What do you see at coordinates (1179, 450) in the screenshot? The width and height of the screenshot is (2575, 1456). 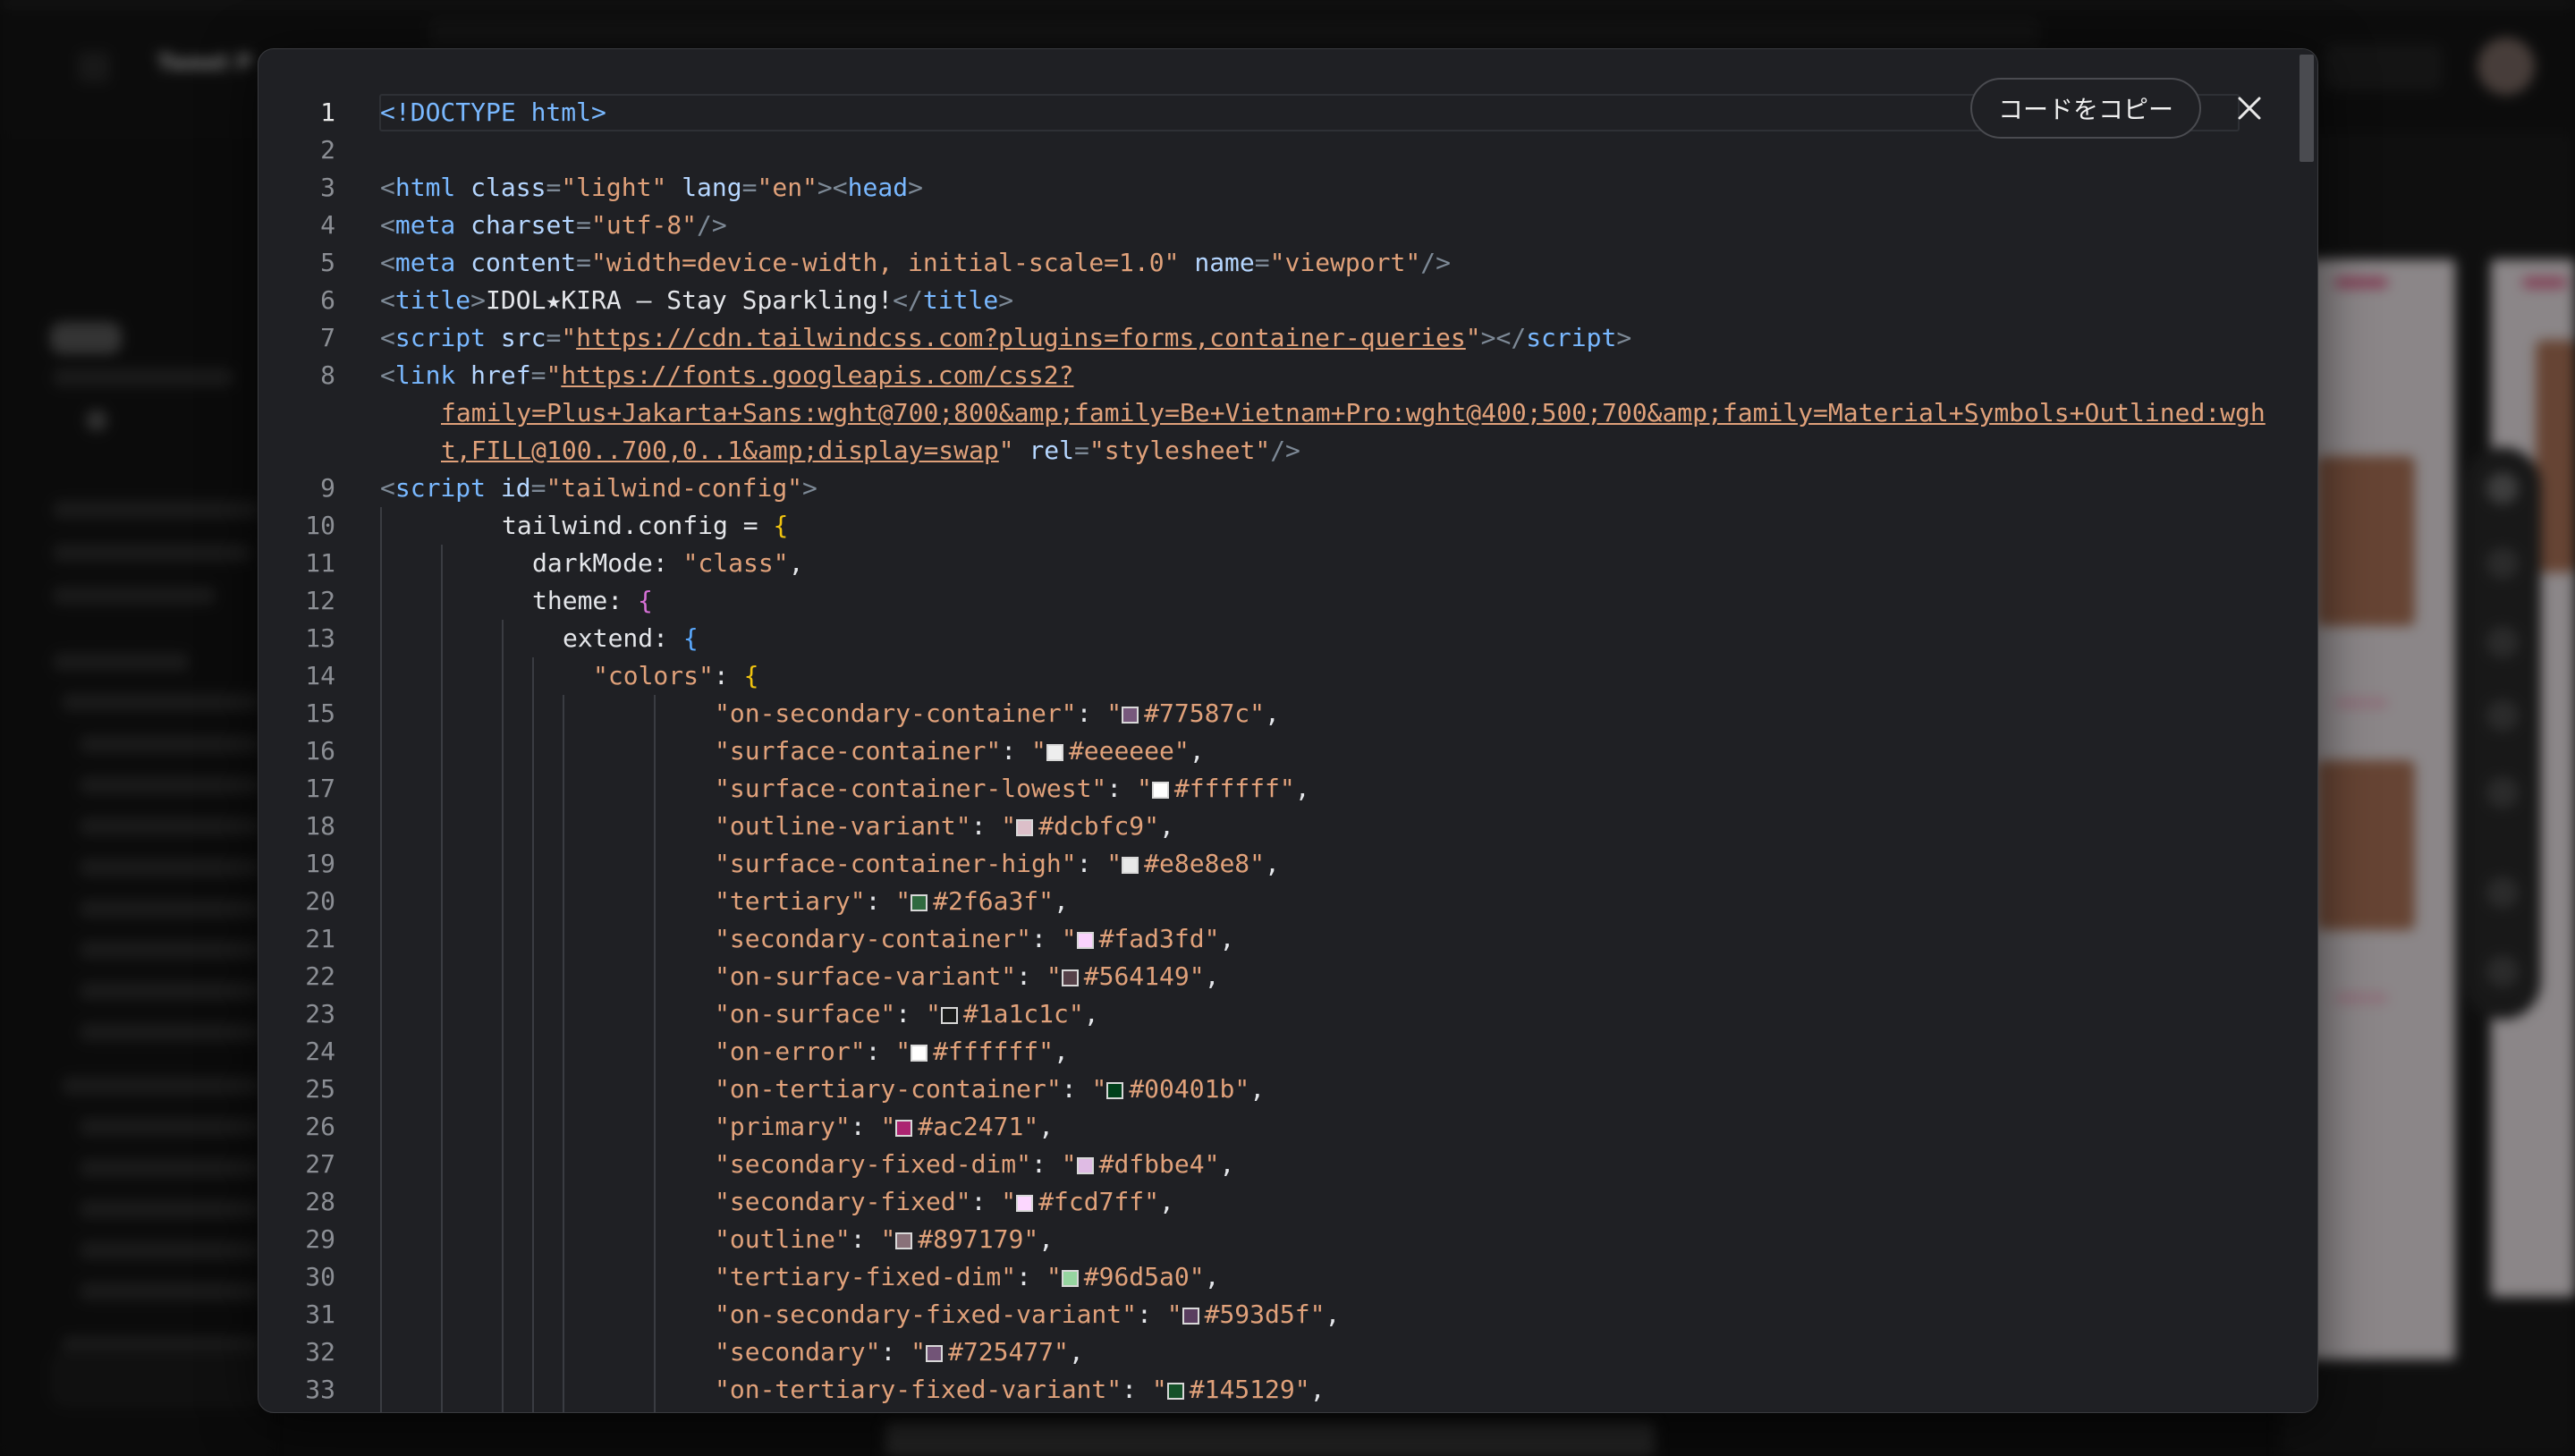 I see `code-token: "stylesheet"` at bounding box center [1179, 450].